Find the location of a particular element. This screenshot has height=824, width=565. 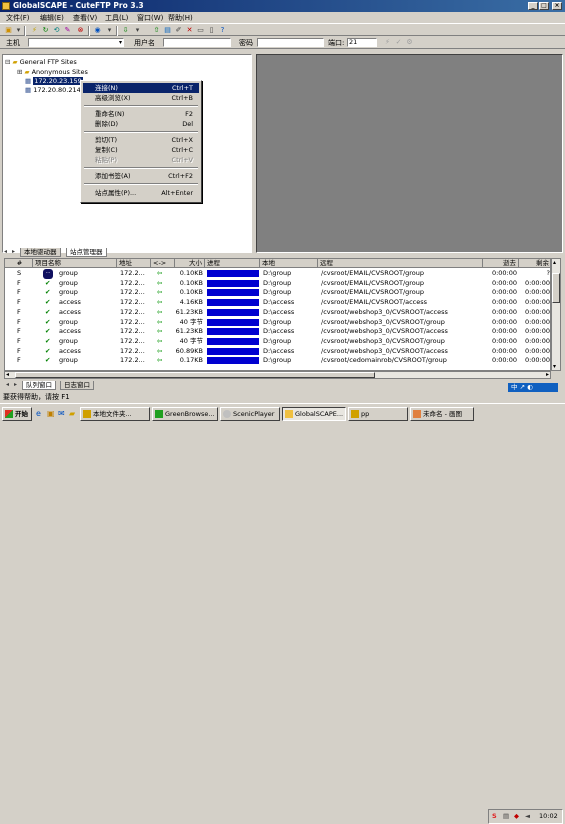

menu-item-rename: 重命名(N) F2 is located at coordinates (141, 114).